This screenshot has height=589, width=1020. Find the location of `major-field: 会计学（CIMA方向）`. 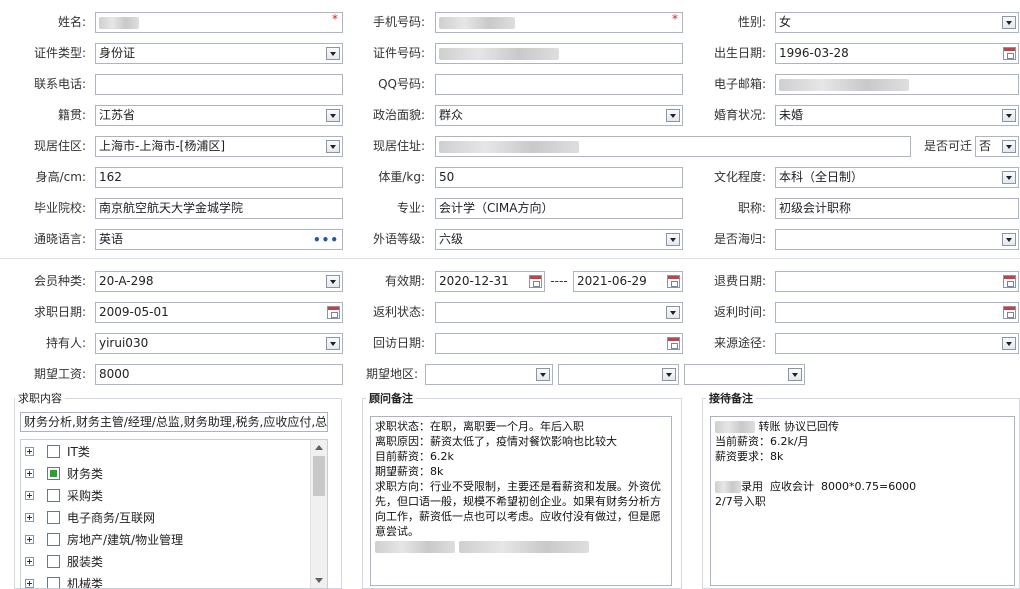

major-field: 会计学（CIMA方向） is located at coordinates (559, 208).